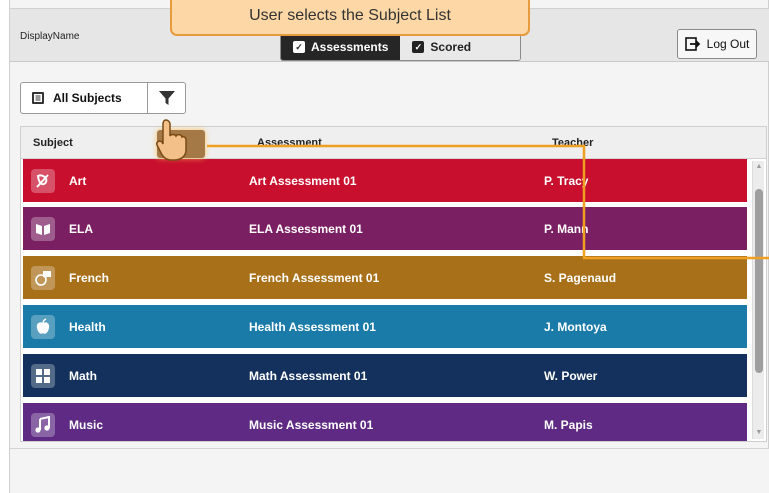 Image resolution: width=769 pixels, height=493 pixels. I want to click on tab-assessments: ✓ Assessments, so click(341, 47).